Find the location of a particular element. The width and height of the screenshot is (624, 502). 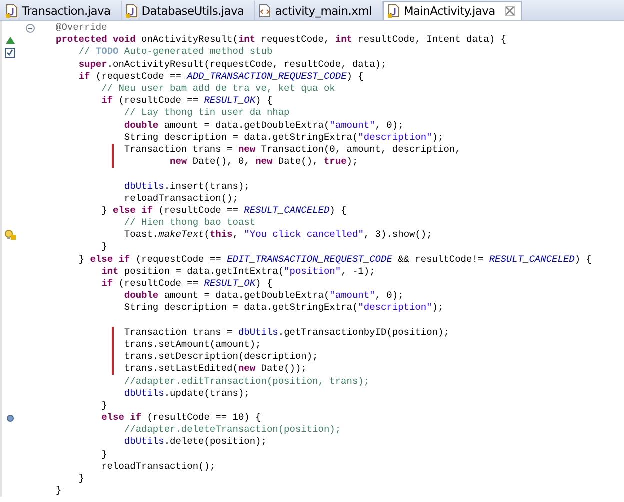

code-line: dbUtils.insert(trans); is located at coordinates (187, 186).